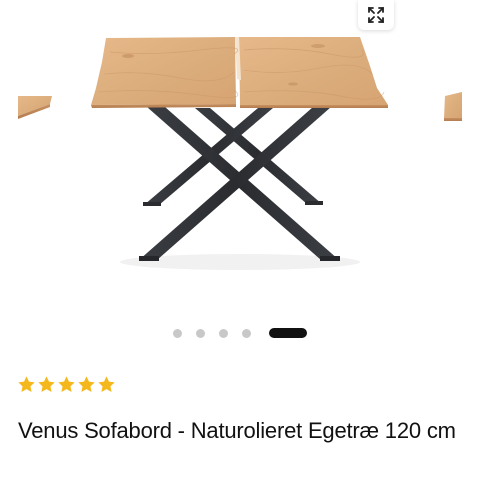 This screenshot has height=480, width=480. Describe the element at coordinates (240, 333) in the screenshot. I see `carousel-pagination` at that location.